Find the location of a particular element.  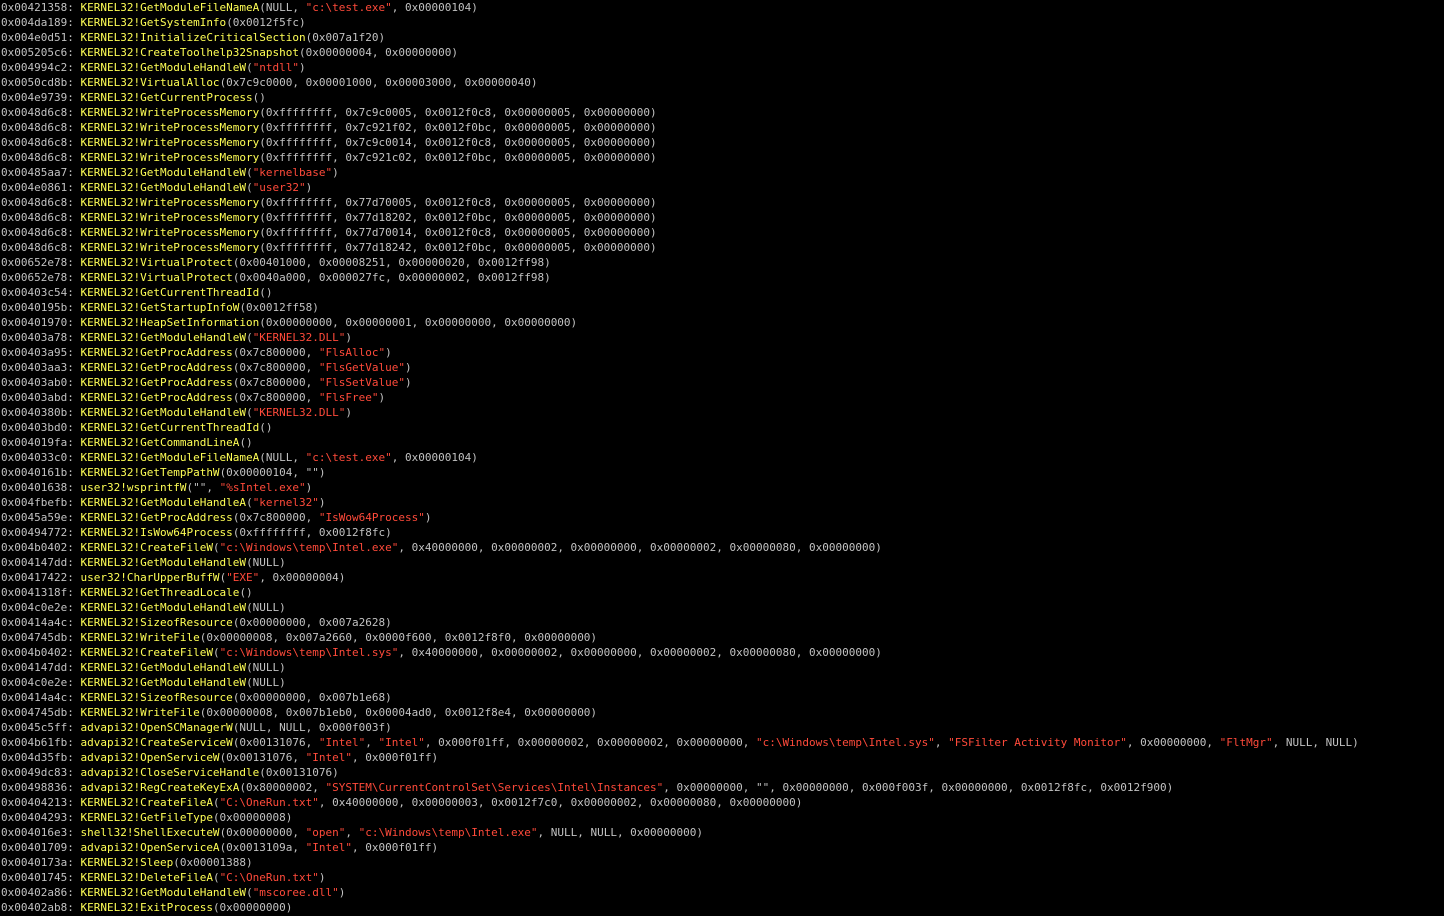

log-args: (0x80000002, is located at coordinates (282, 787).